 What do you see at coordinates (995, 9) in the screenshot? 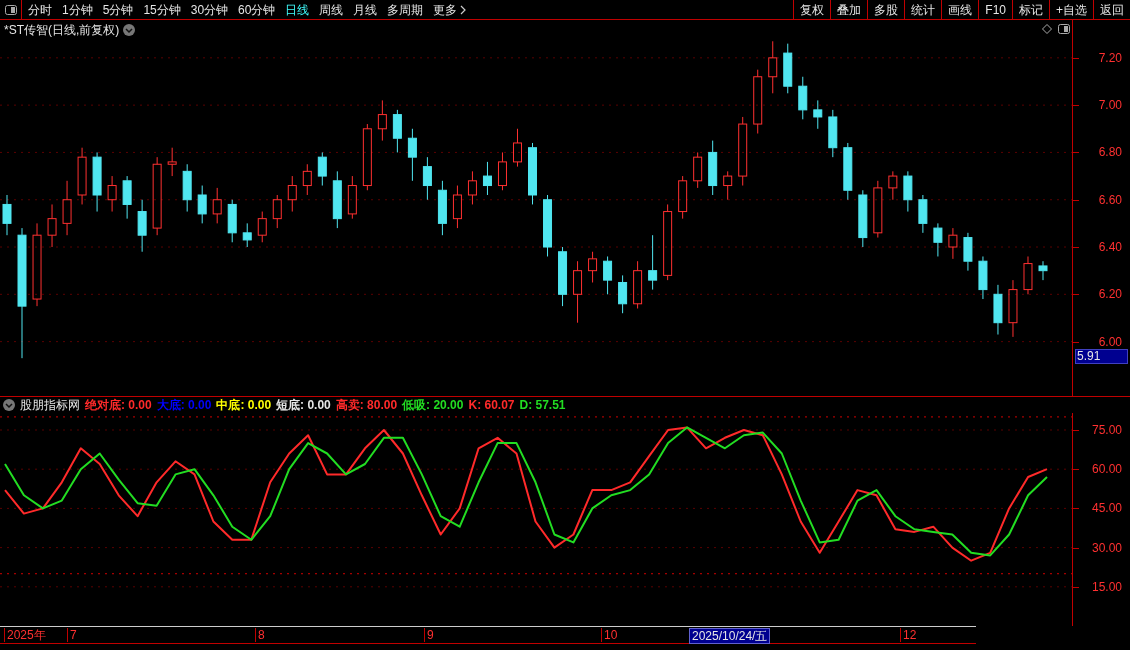
I see `toolbar-button: F10` at bounding box center [995, 9].